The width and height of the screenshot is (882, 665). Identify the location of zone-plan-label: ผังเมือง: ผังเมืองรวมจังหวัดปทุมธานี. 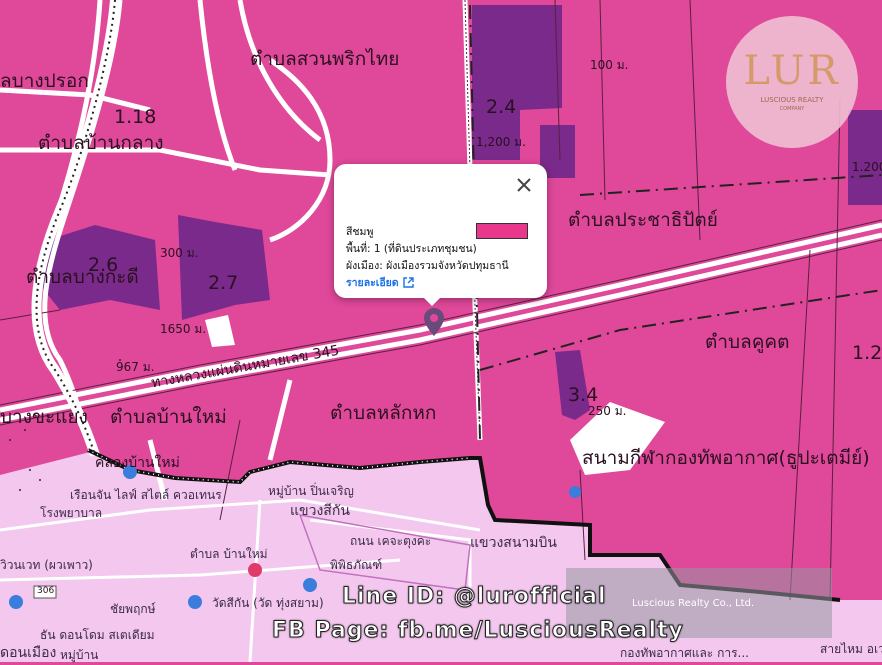
(427, 266).